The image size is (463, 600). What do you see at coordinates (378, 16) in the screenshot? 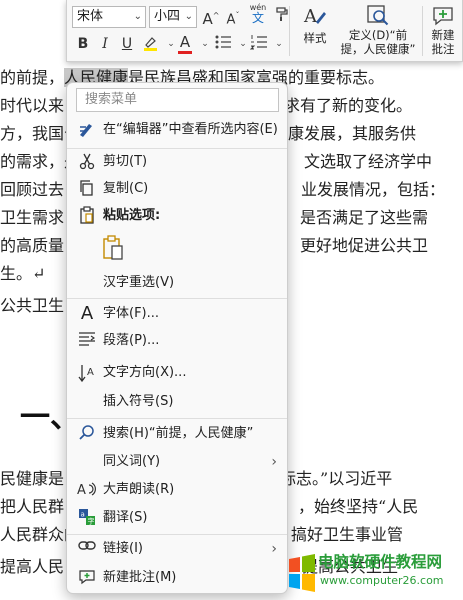
I see `define-icon` at bounding box center [378, 16].